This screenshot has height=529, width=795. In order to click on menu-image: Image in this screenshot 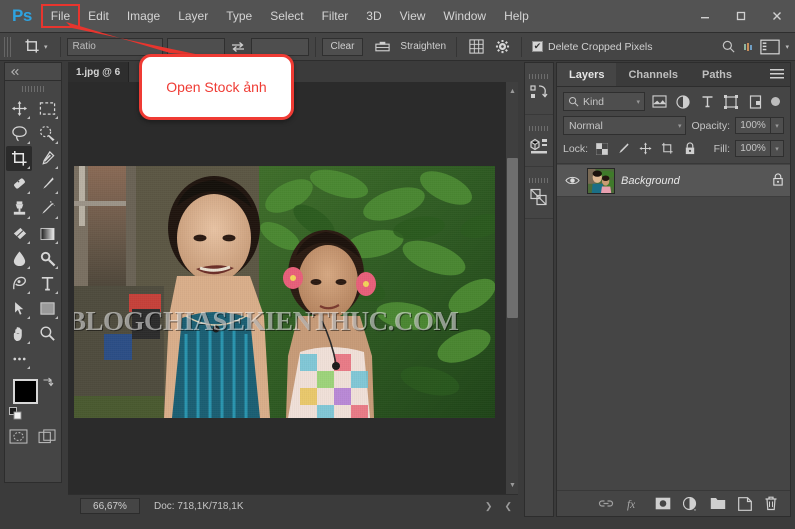, I will do `click(143, 16)`.